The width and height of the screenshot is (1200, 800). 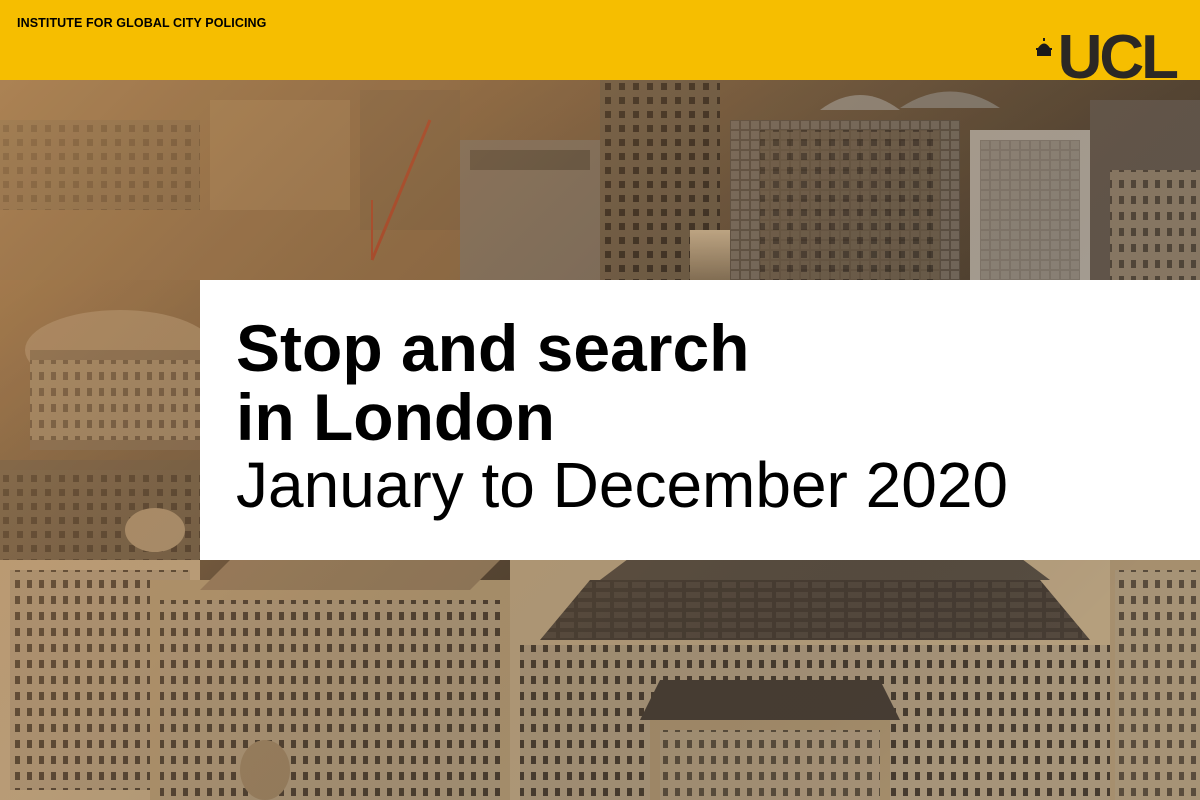 What do you see at coordinates (1043, 47) in the screenshot?
I see `portico-dome-icon` at bounding box center [1043, 47].